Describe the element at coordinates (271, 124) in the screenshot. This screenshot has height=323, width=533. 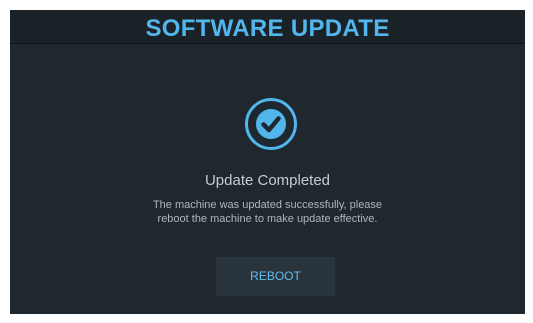
I see `check-circle-icon` at that location.